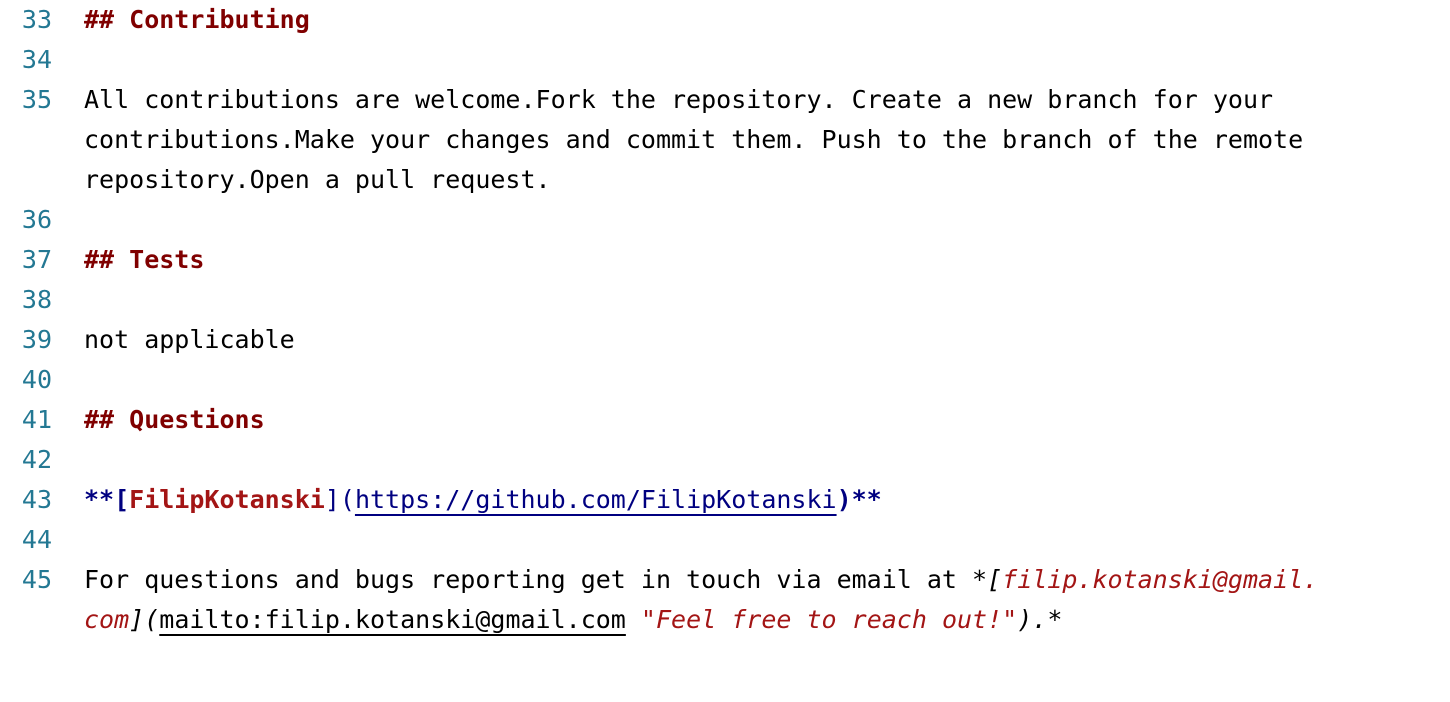 The width and height of the screenshot is (1450, 702). What do you see at coordinates (36, 259) in the screenshot?
I see `line-number: 37` at bounding box center [36, 259].